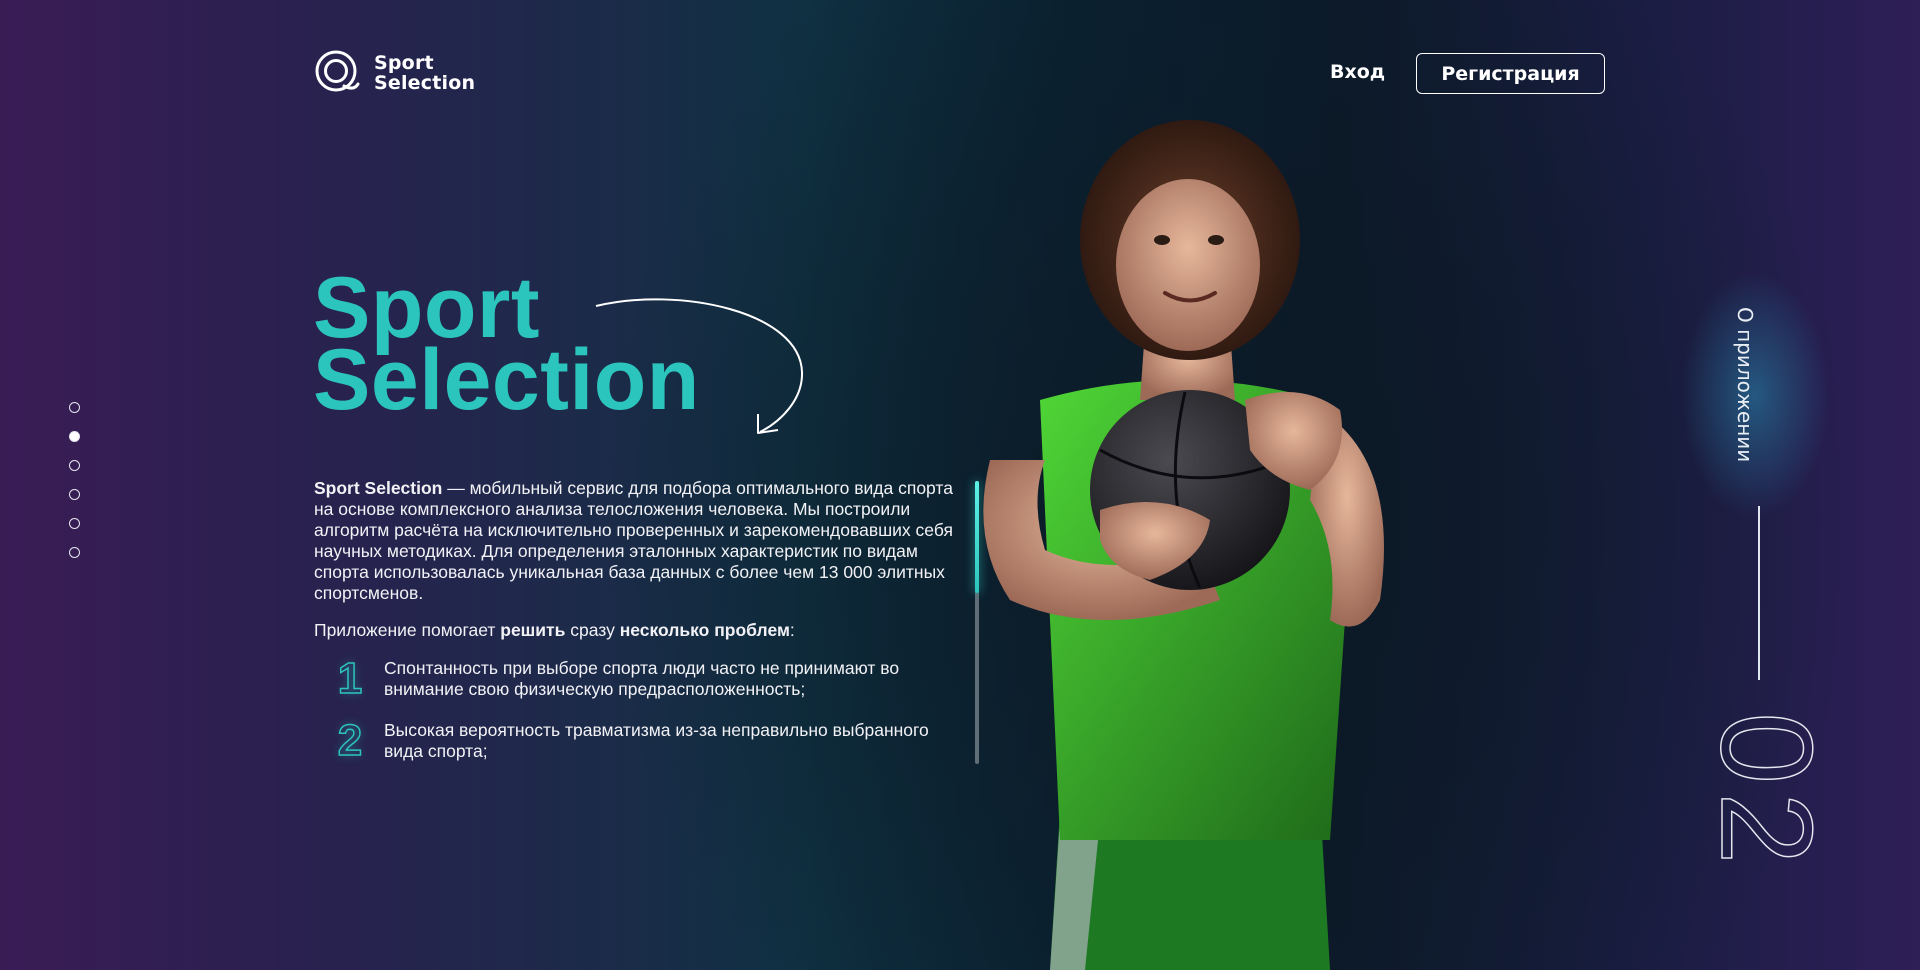 The image size is (1920, 970). I want to click on logo: Sport Selection, so click(394, 73).